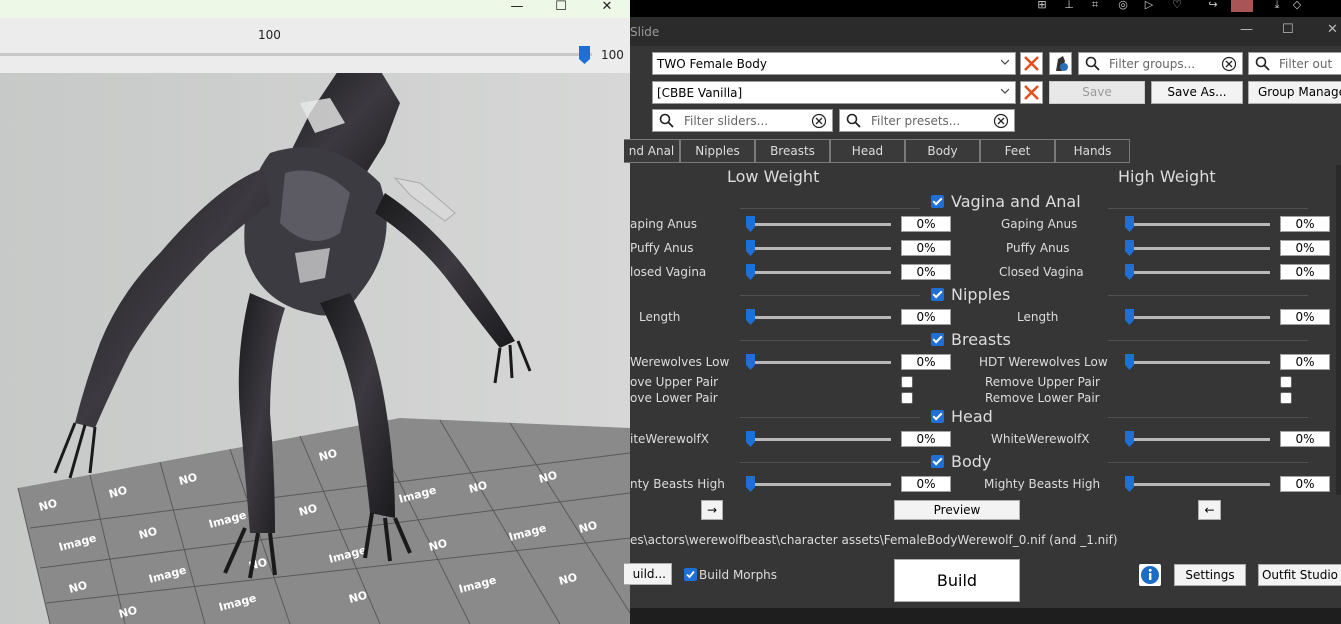 This screenshot has width=1341, height=624. I want to click on strip-grid-icon: ⊞, so click(1042, 6).